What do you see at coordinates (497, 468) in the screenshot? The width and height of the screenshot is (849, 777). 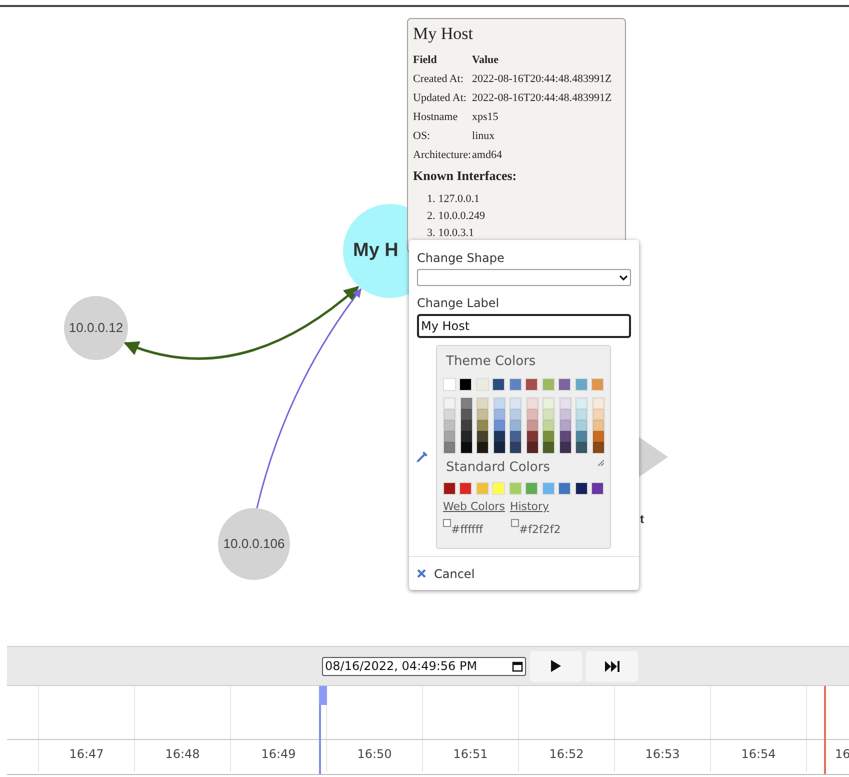 I see `palette-heading: Standard Colors` at bounding box center [497, 468].